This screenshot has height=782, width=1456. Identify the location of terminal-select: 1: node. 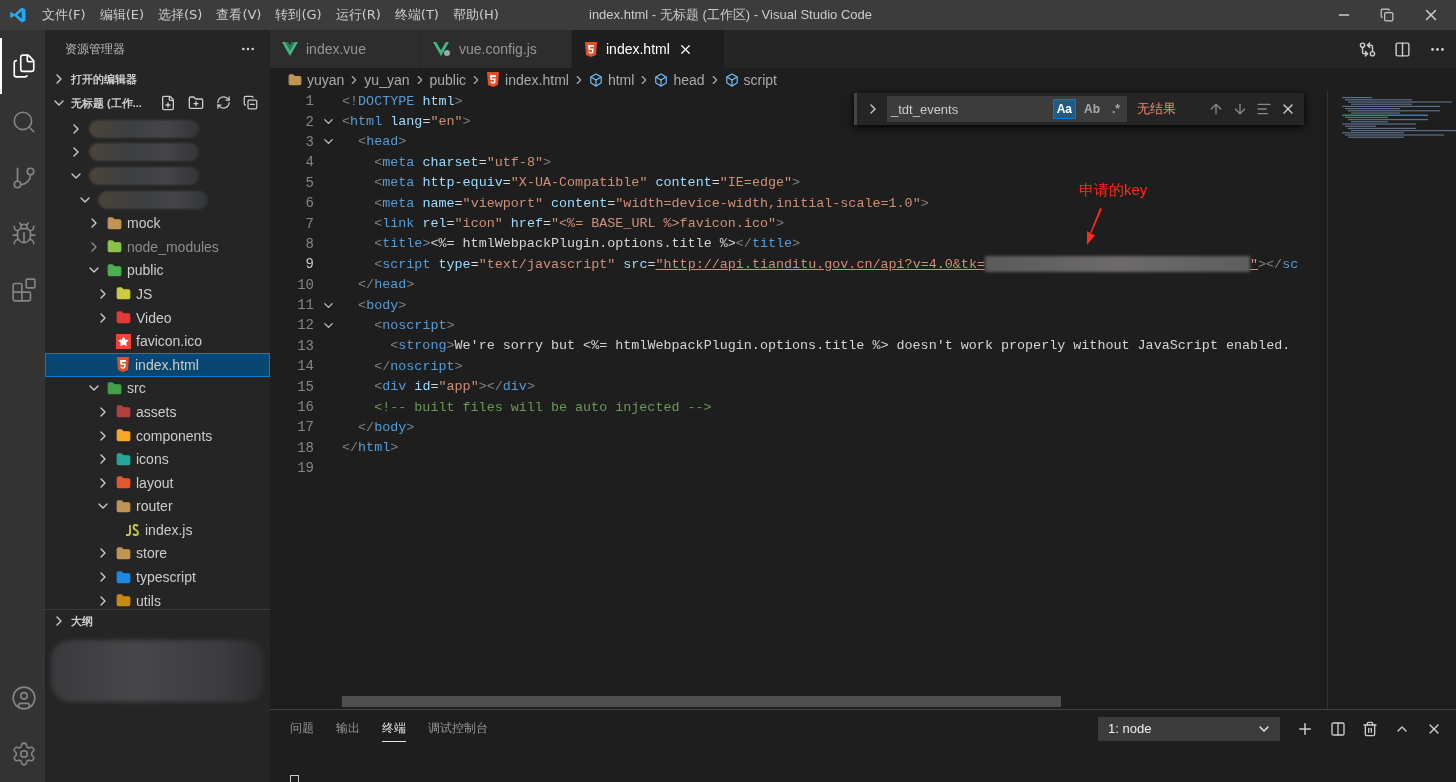
(1189, 728).